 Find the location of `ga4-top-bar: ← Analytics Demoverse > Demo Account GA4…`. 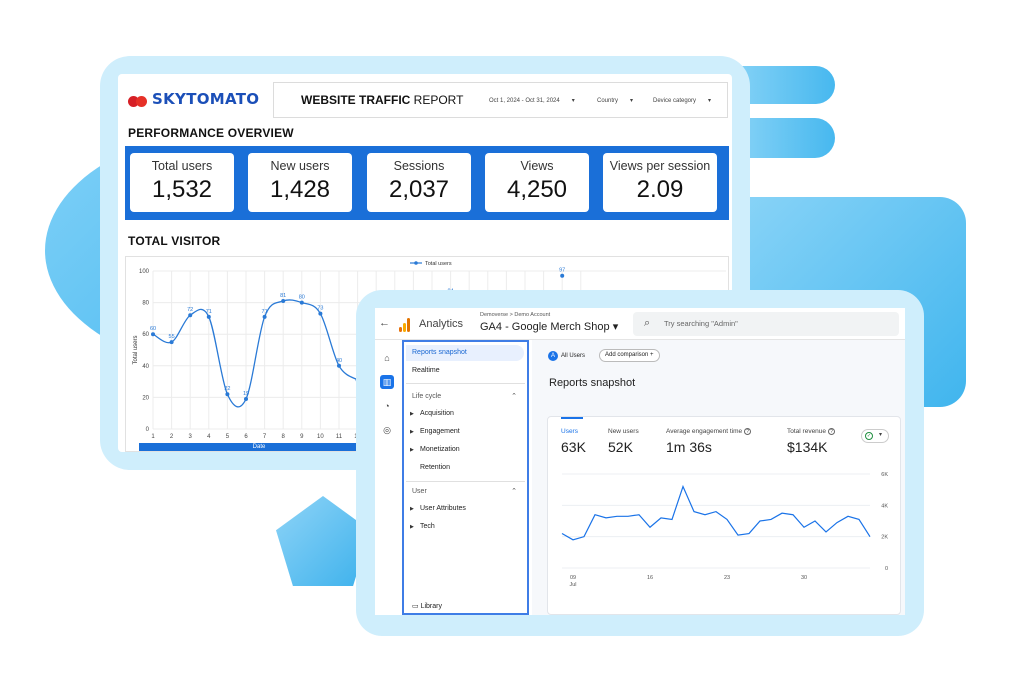

ga4-top-bar: ← Analytics Demoverse > Demo Account GA4… is located at coordinates (640, 324).